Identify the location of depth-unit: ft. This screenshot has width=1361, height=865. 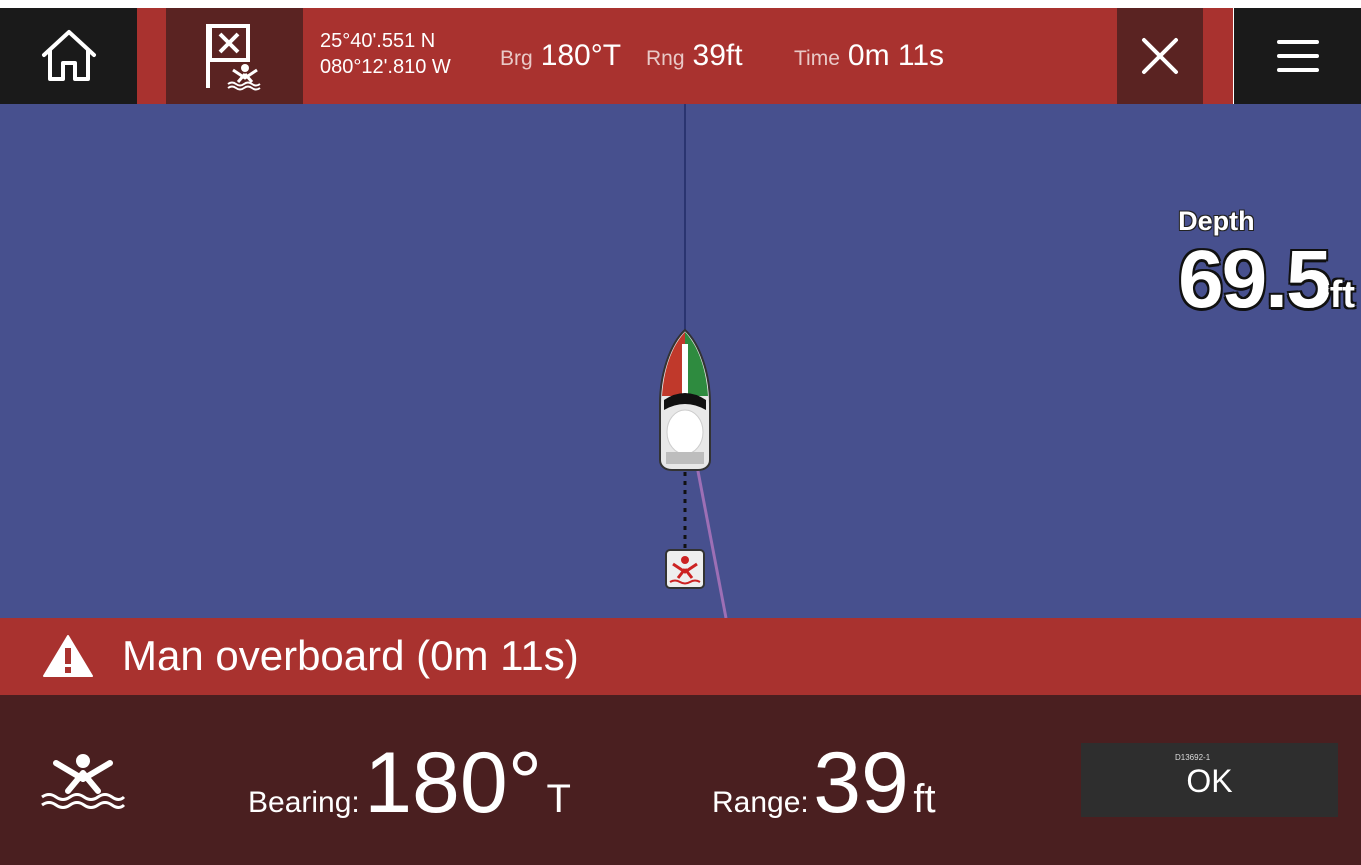
(1342, 295).